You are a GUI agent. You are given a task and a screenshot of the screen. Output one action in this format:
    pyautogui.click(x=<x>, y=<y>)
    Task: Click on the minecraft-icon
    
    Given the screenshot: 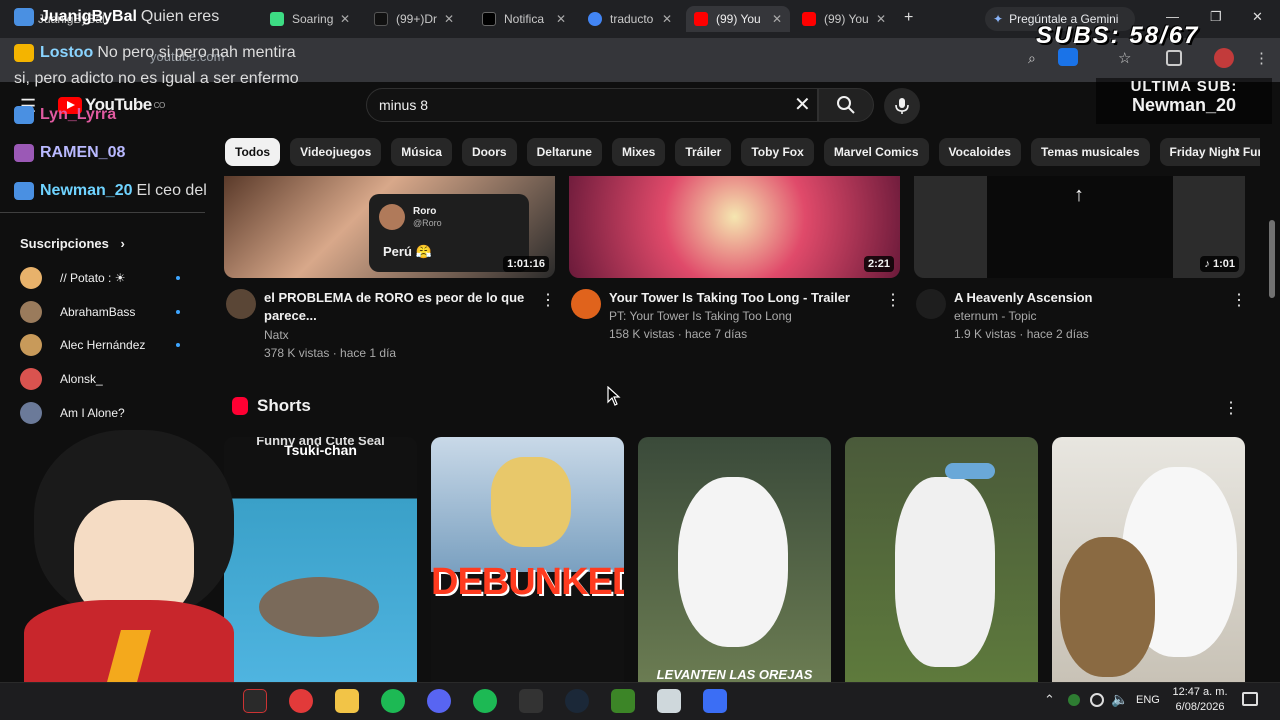 What is the action you would take?
    pyautogui.click(x=623, y=701)
    